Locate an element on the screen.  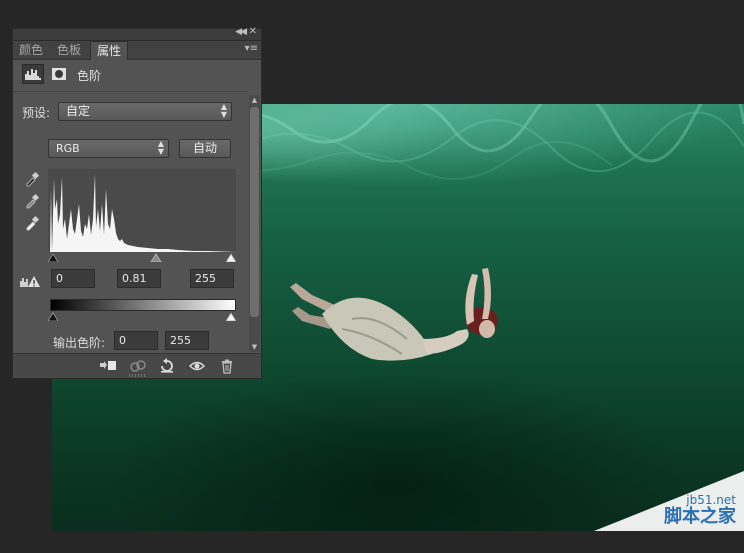
collapse-panel-icon: ◀◀ is located at coordinates (241, 32).